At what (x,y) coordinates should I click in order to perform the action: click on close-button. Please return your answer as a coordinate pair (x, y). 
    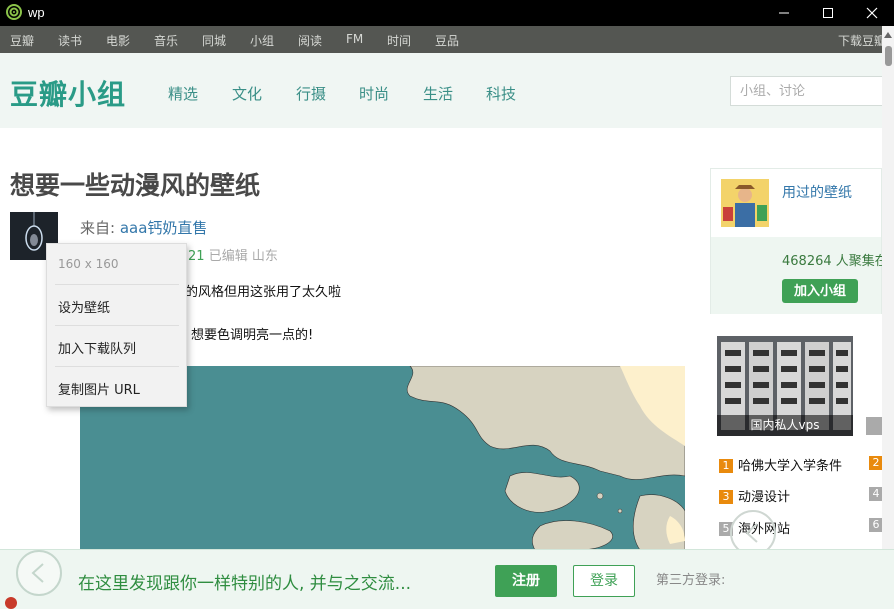
    Looking at the image, I should click on (872, 13).